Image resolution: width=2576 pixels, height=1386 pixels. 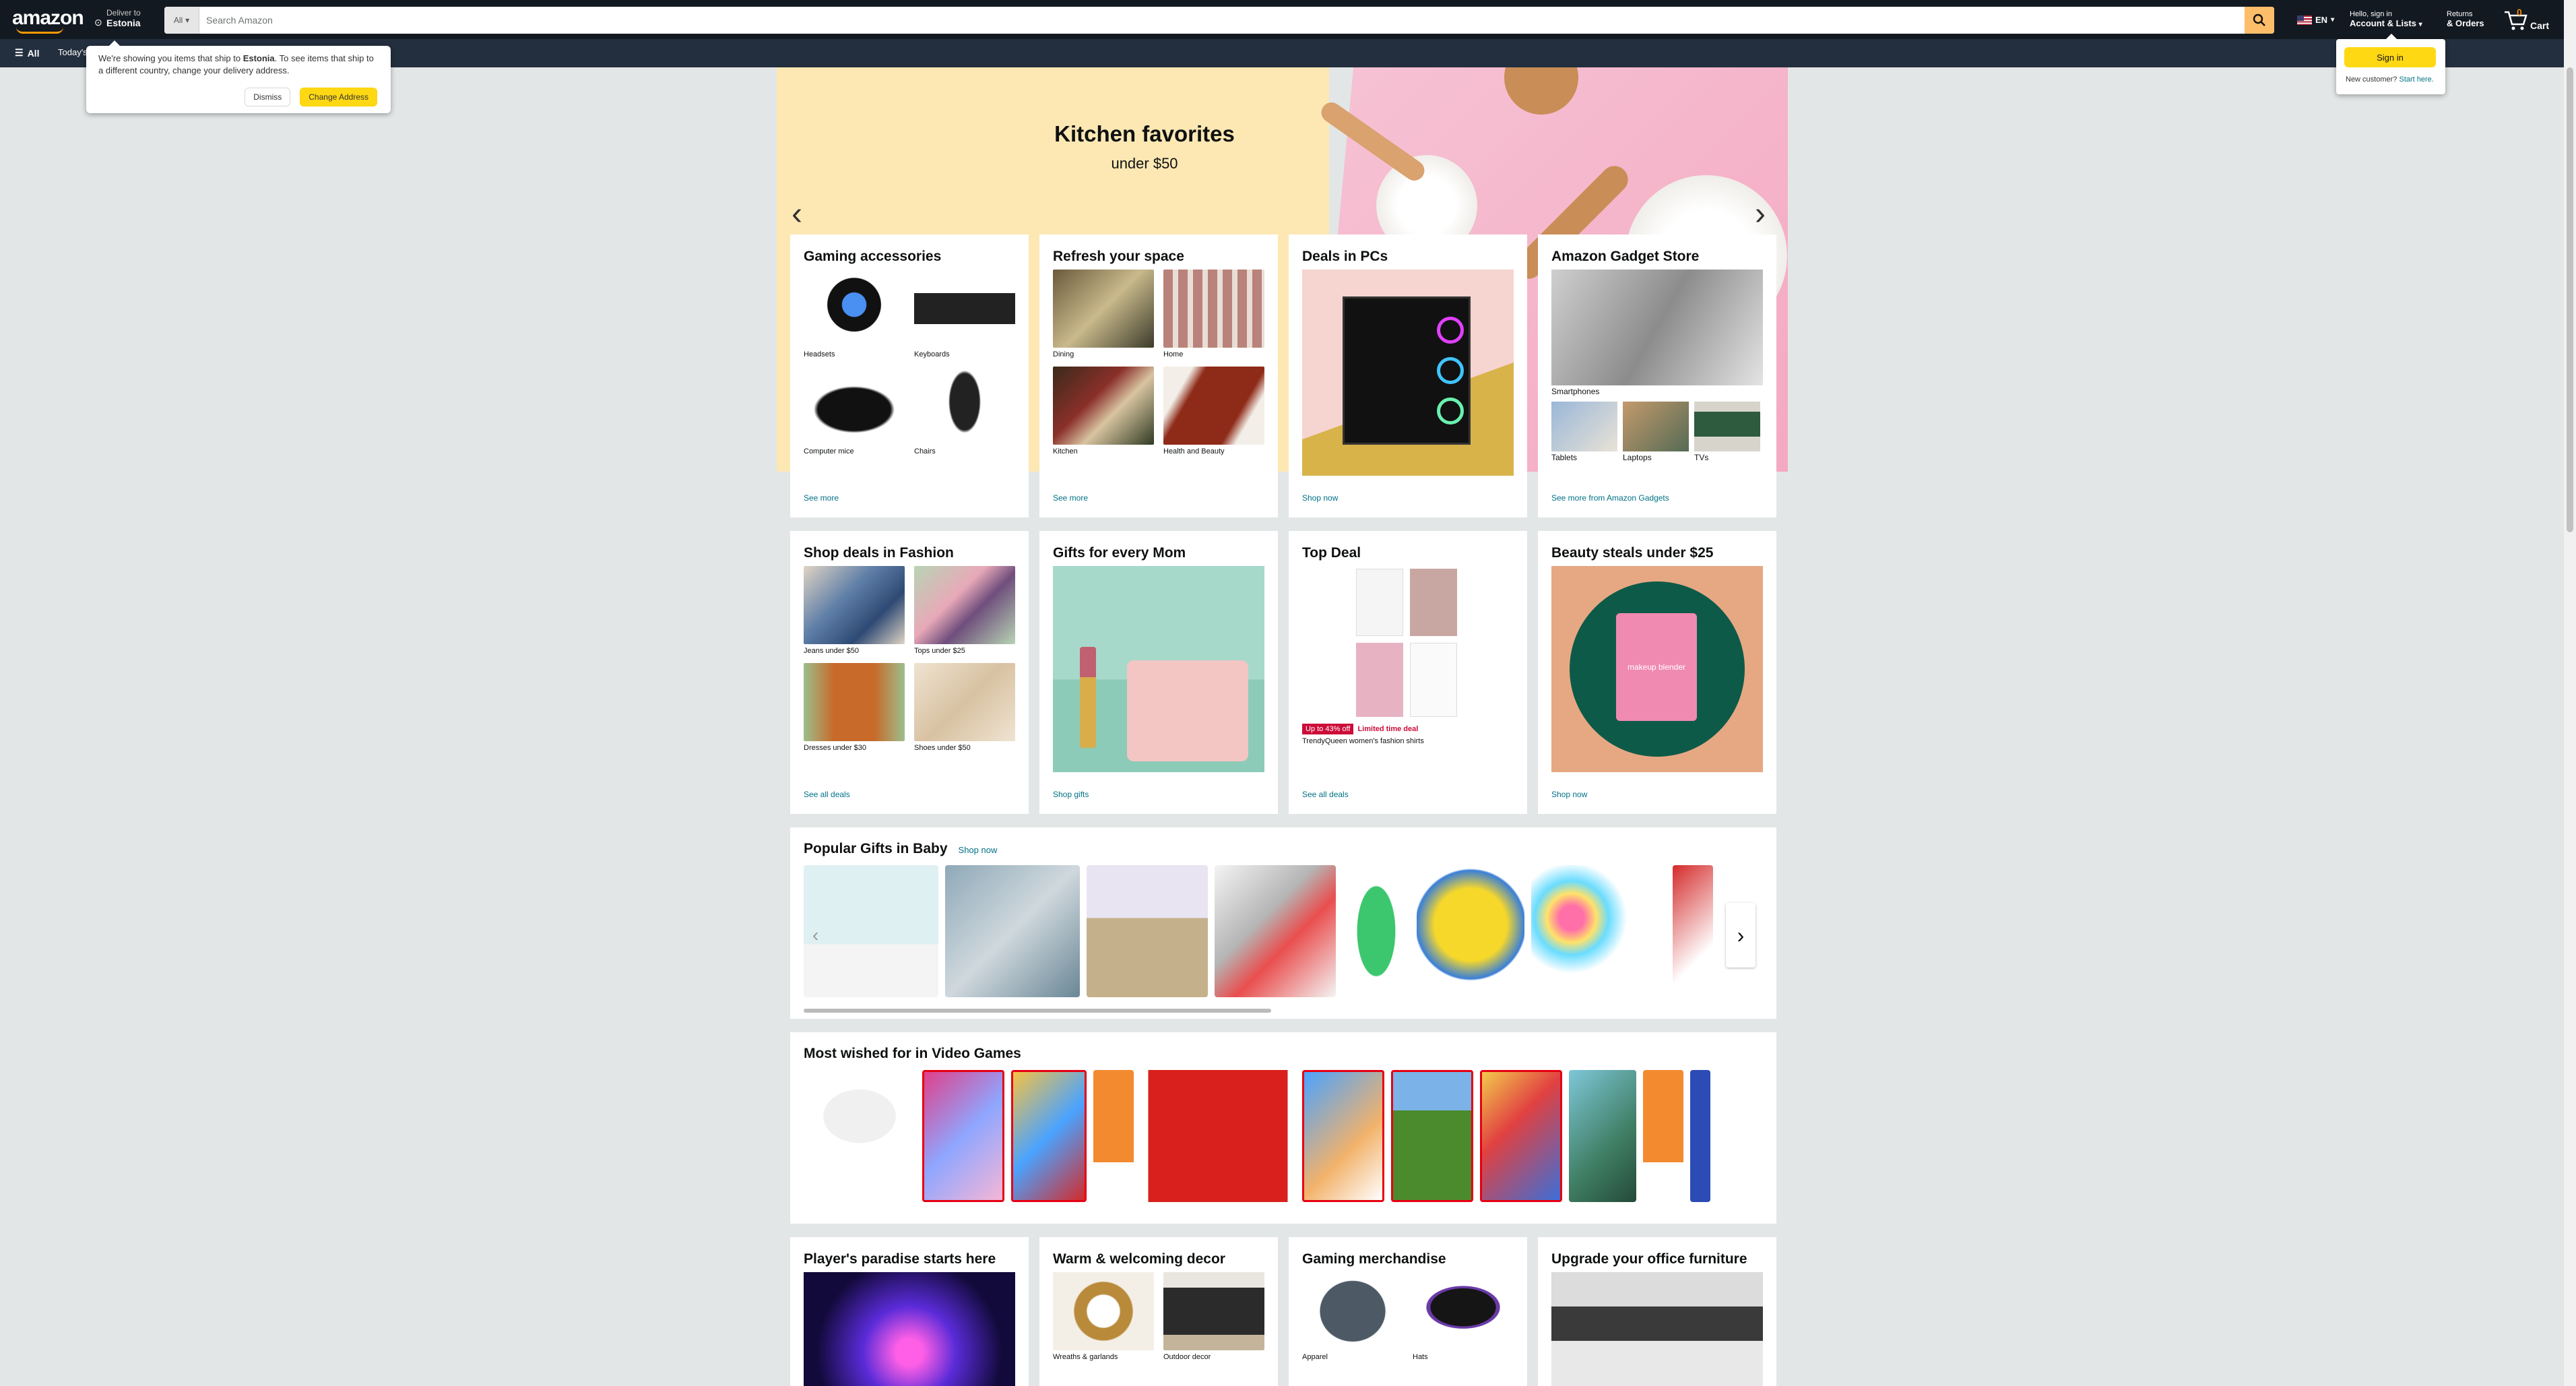 I want to click on popular-gifts-baby-strip: Popular Gifts in Baby Shop now ›, so click(x=1283, y=923).